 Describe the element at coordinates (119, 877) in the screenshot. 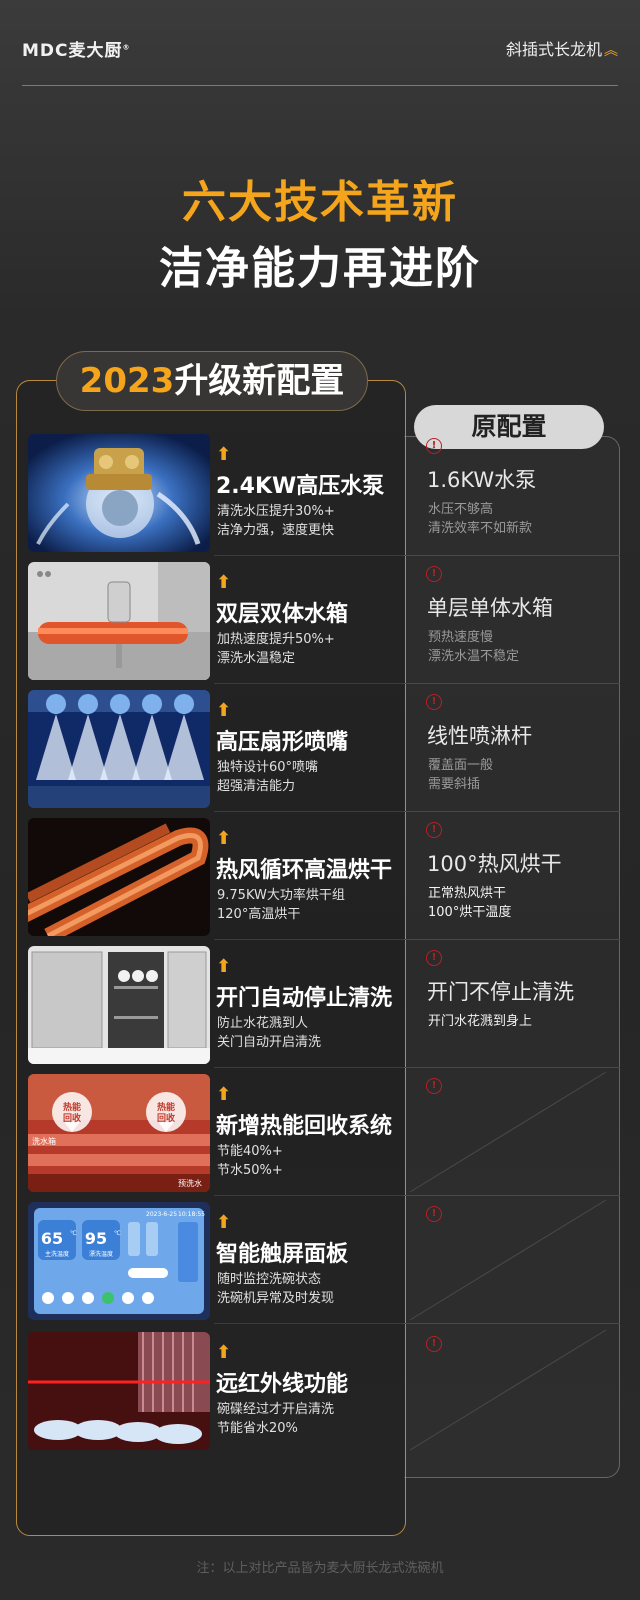

I see `heater-coil-image` at that location.